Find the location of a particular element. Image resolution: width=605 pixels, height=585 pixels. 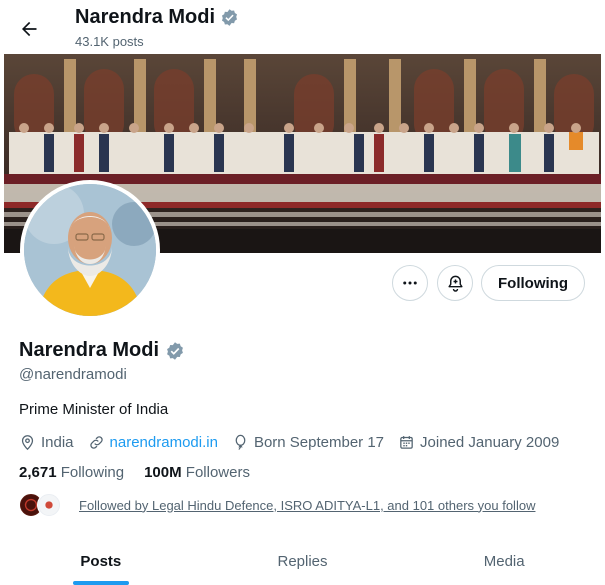

more-options-button is located at coordinates (410, 283).